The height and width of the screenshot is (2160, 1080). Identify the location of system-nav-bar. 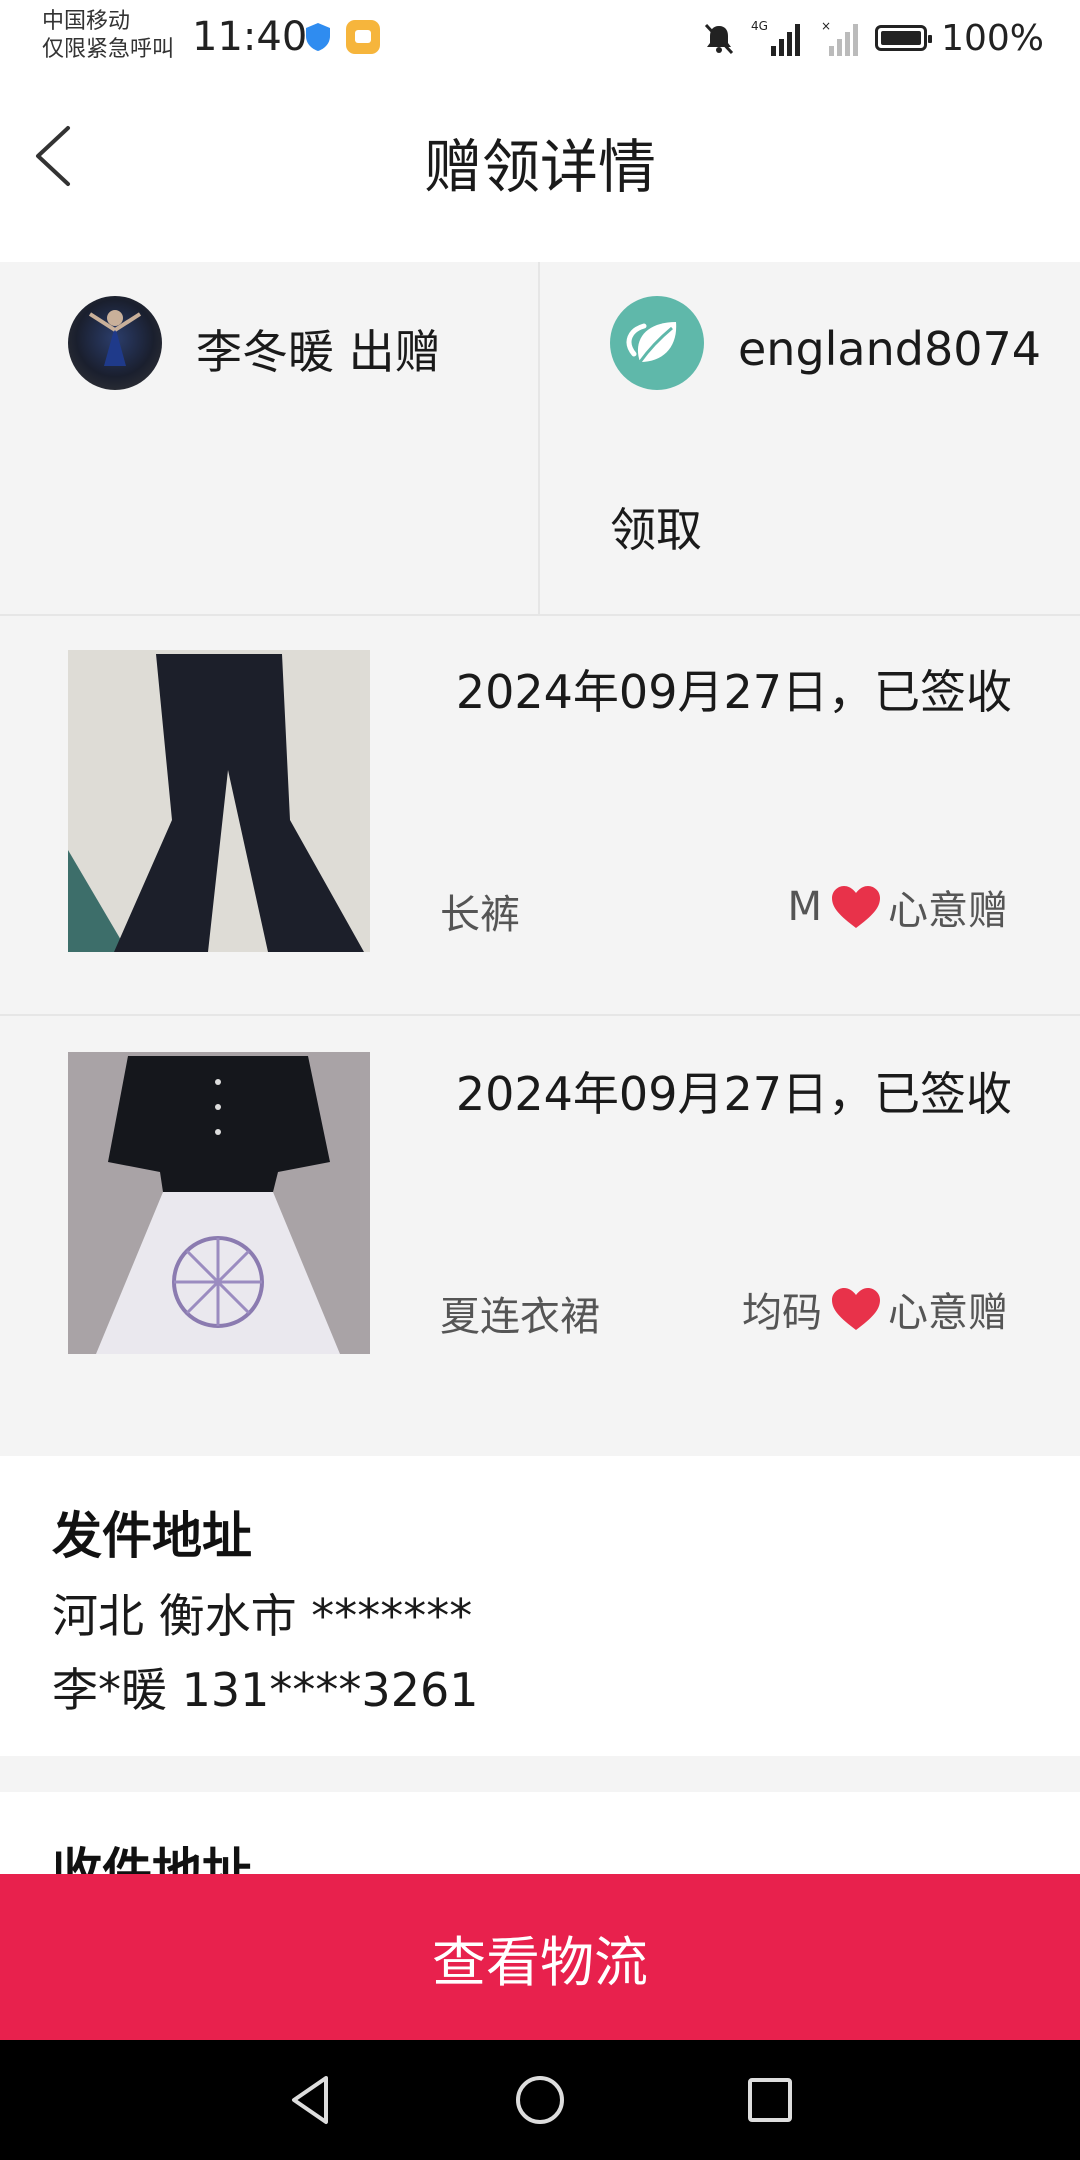
(540, 2100).